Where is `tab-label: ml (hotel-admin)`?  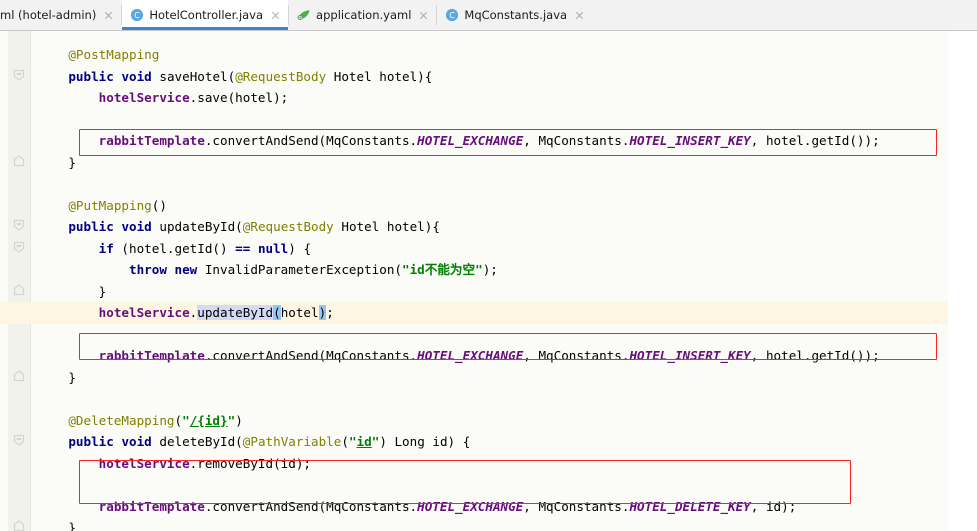
tab-label: ml (hotel-admin) is located at coordinates (48, 15).